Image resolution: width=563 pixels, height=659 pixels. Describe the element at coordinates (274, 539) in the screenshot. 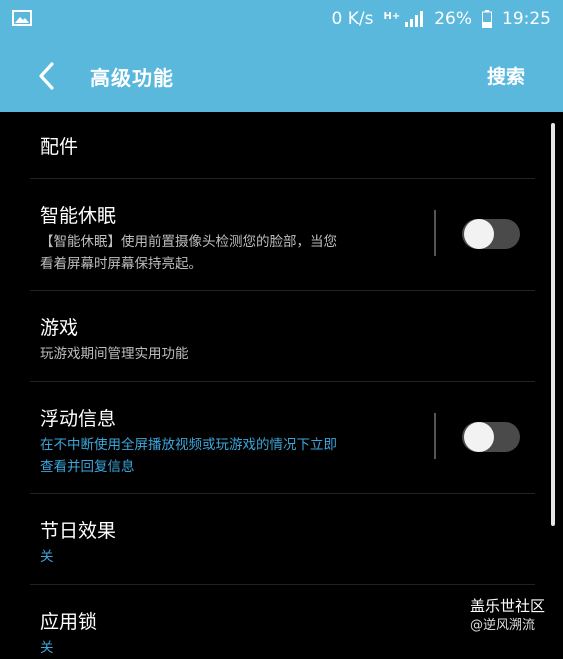

I see `list-item-holiday-effect: 节日效果 关` at that location.